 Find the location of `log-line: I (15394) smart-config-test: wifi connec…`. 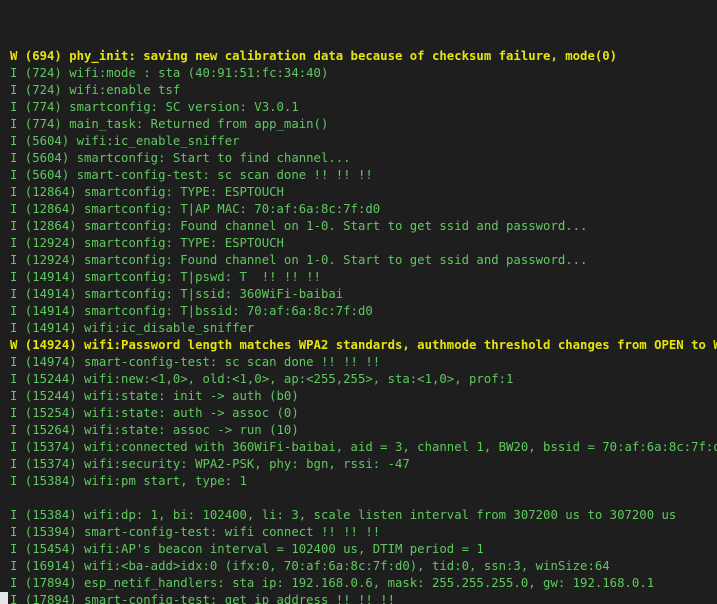

log-line: I (15394) smart-config-test: wifi connec… is located at coordinates (195, 532).